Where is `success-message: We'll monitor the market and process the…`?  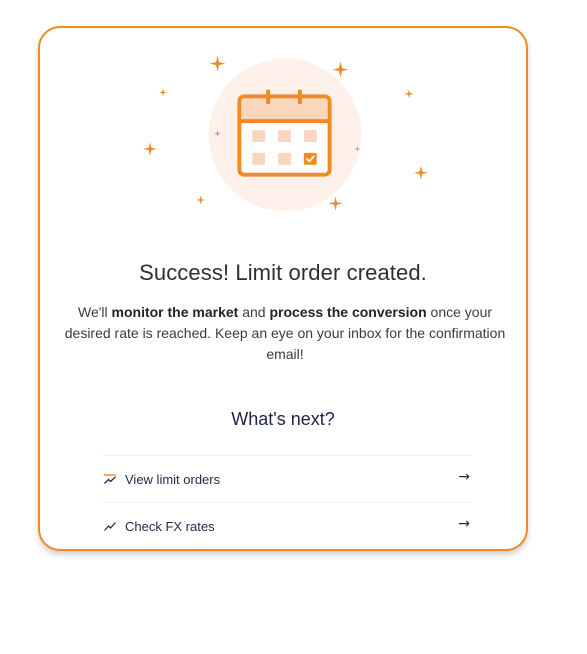
success-message: We'll monitor the market and process the… is located at coordinates (285, 333).